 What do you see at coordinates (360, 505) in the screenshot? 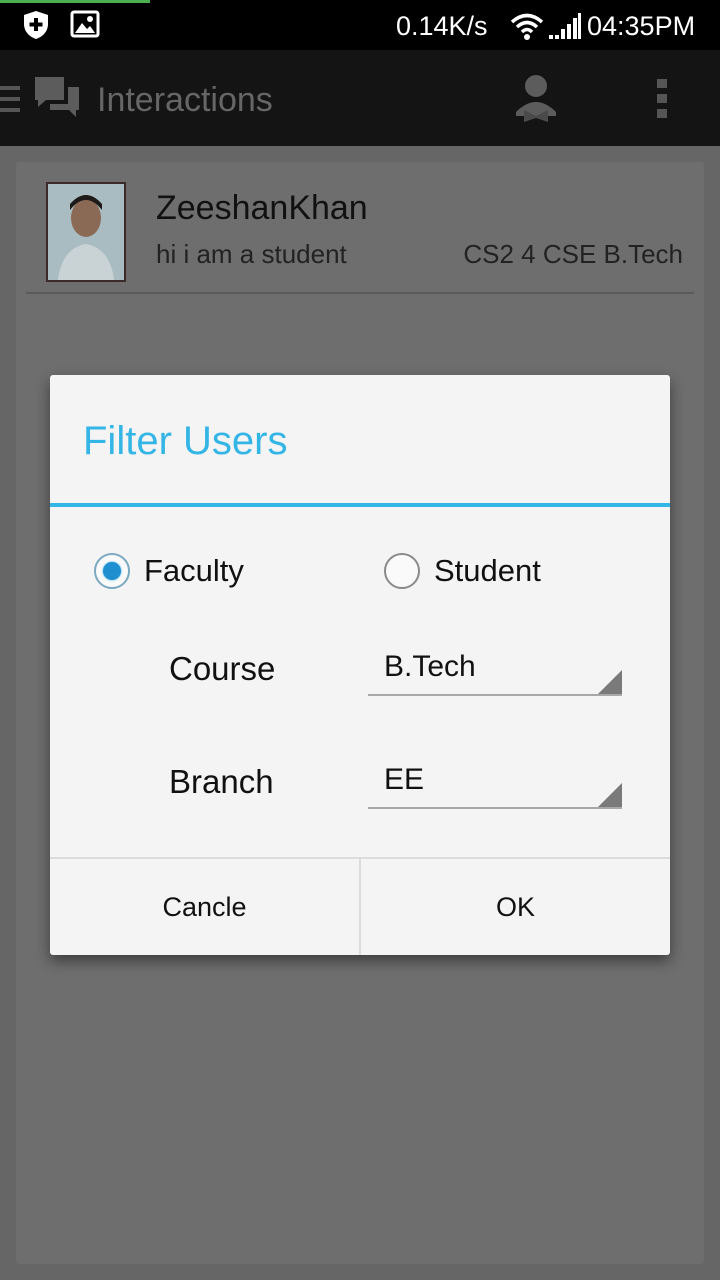
I see `dialog-title-divider` at bounding box center [360, 505].